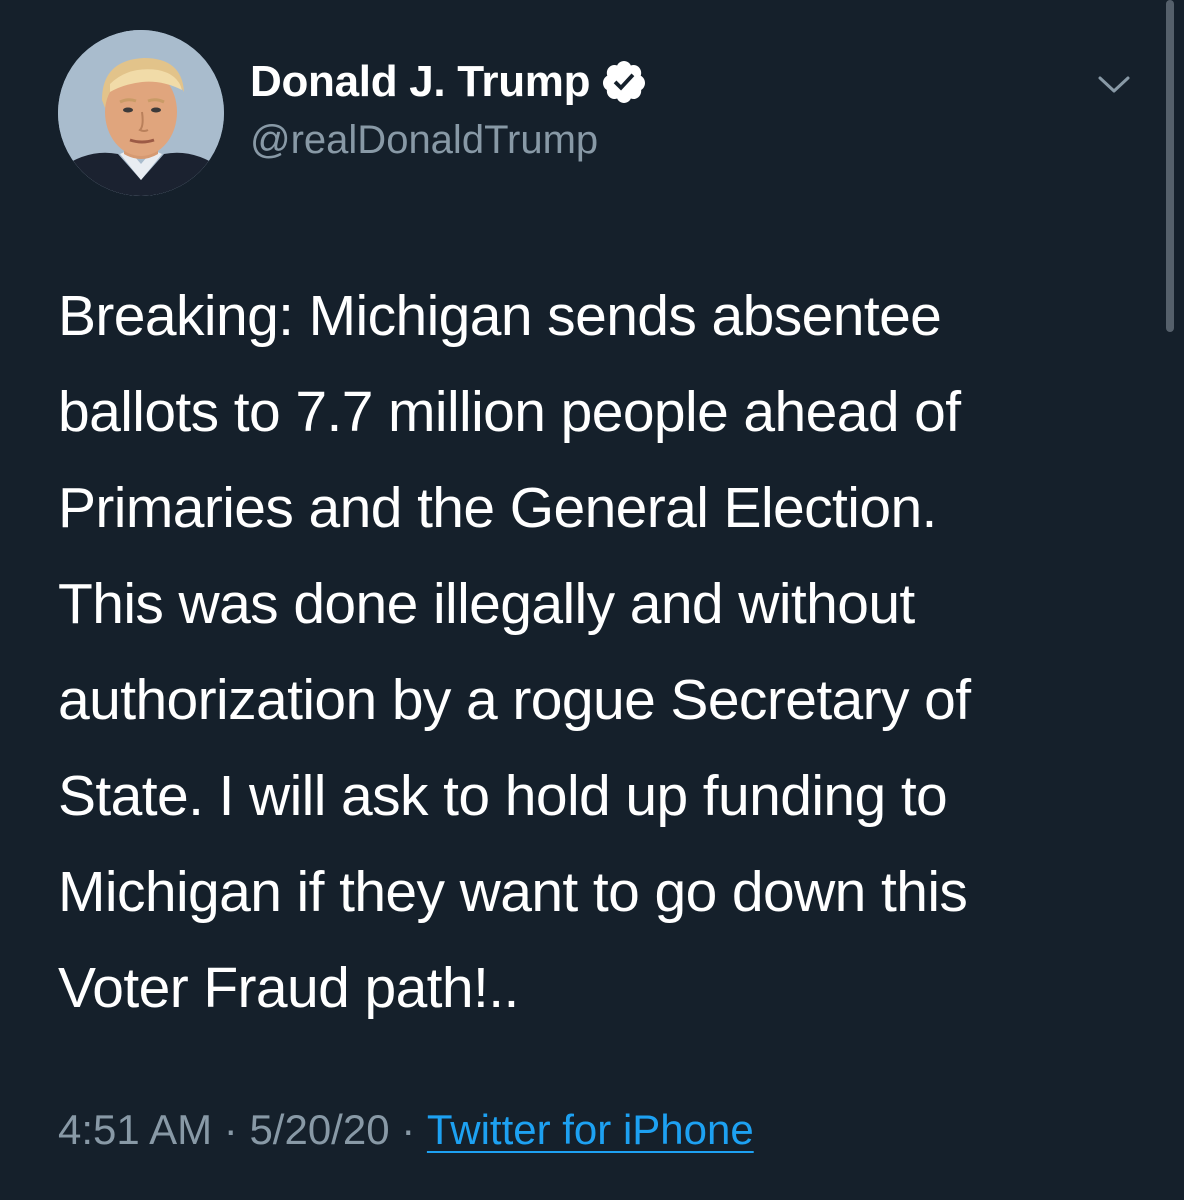 The width and height of the screenshot is (1184, 1200). What do you see at coordinates (1114, 84) in the screenshot?
I see `chevron-down-icon` at bounding box center [1114, 84].